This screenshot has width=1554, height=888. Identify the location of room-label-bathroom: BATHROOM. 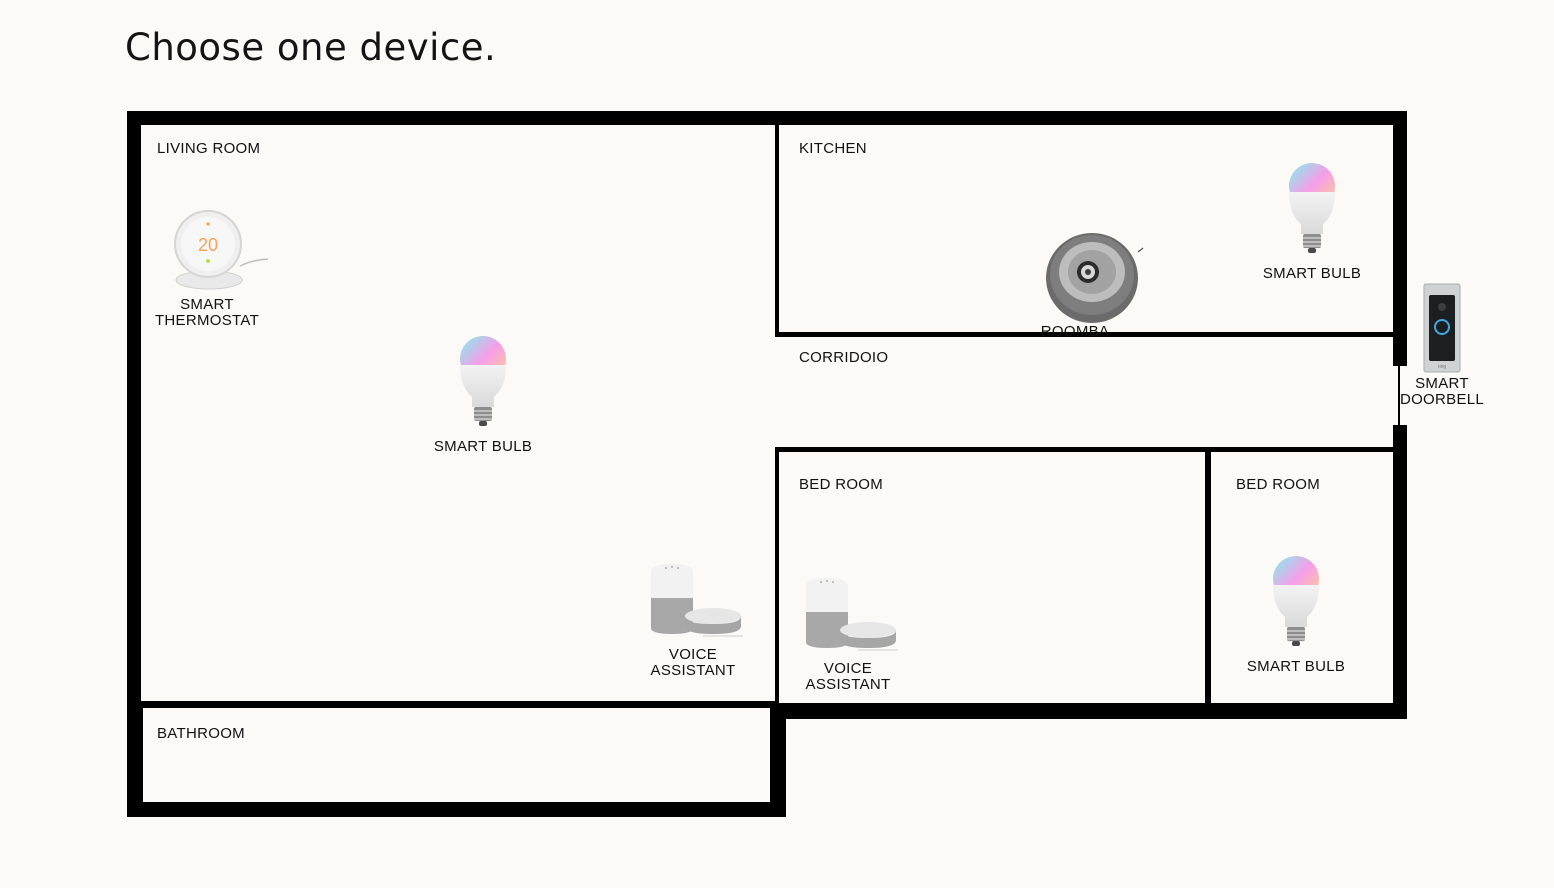
(201, 733).